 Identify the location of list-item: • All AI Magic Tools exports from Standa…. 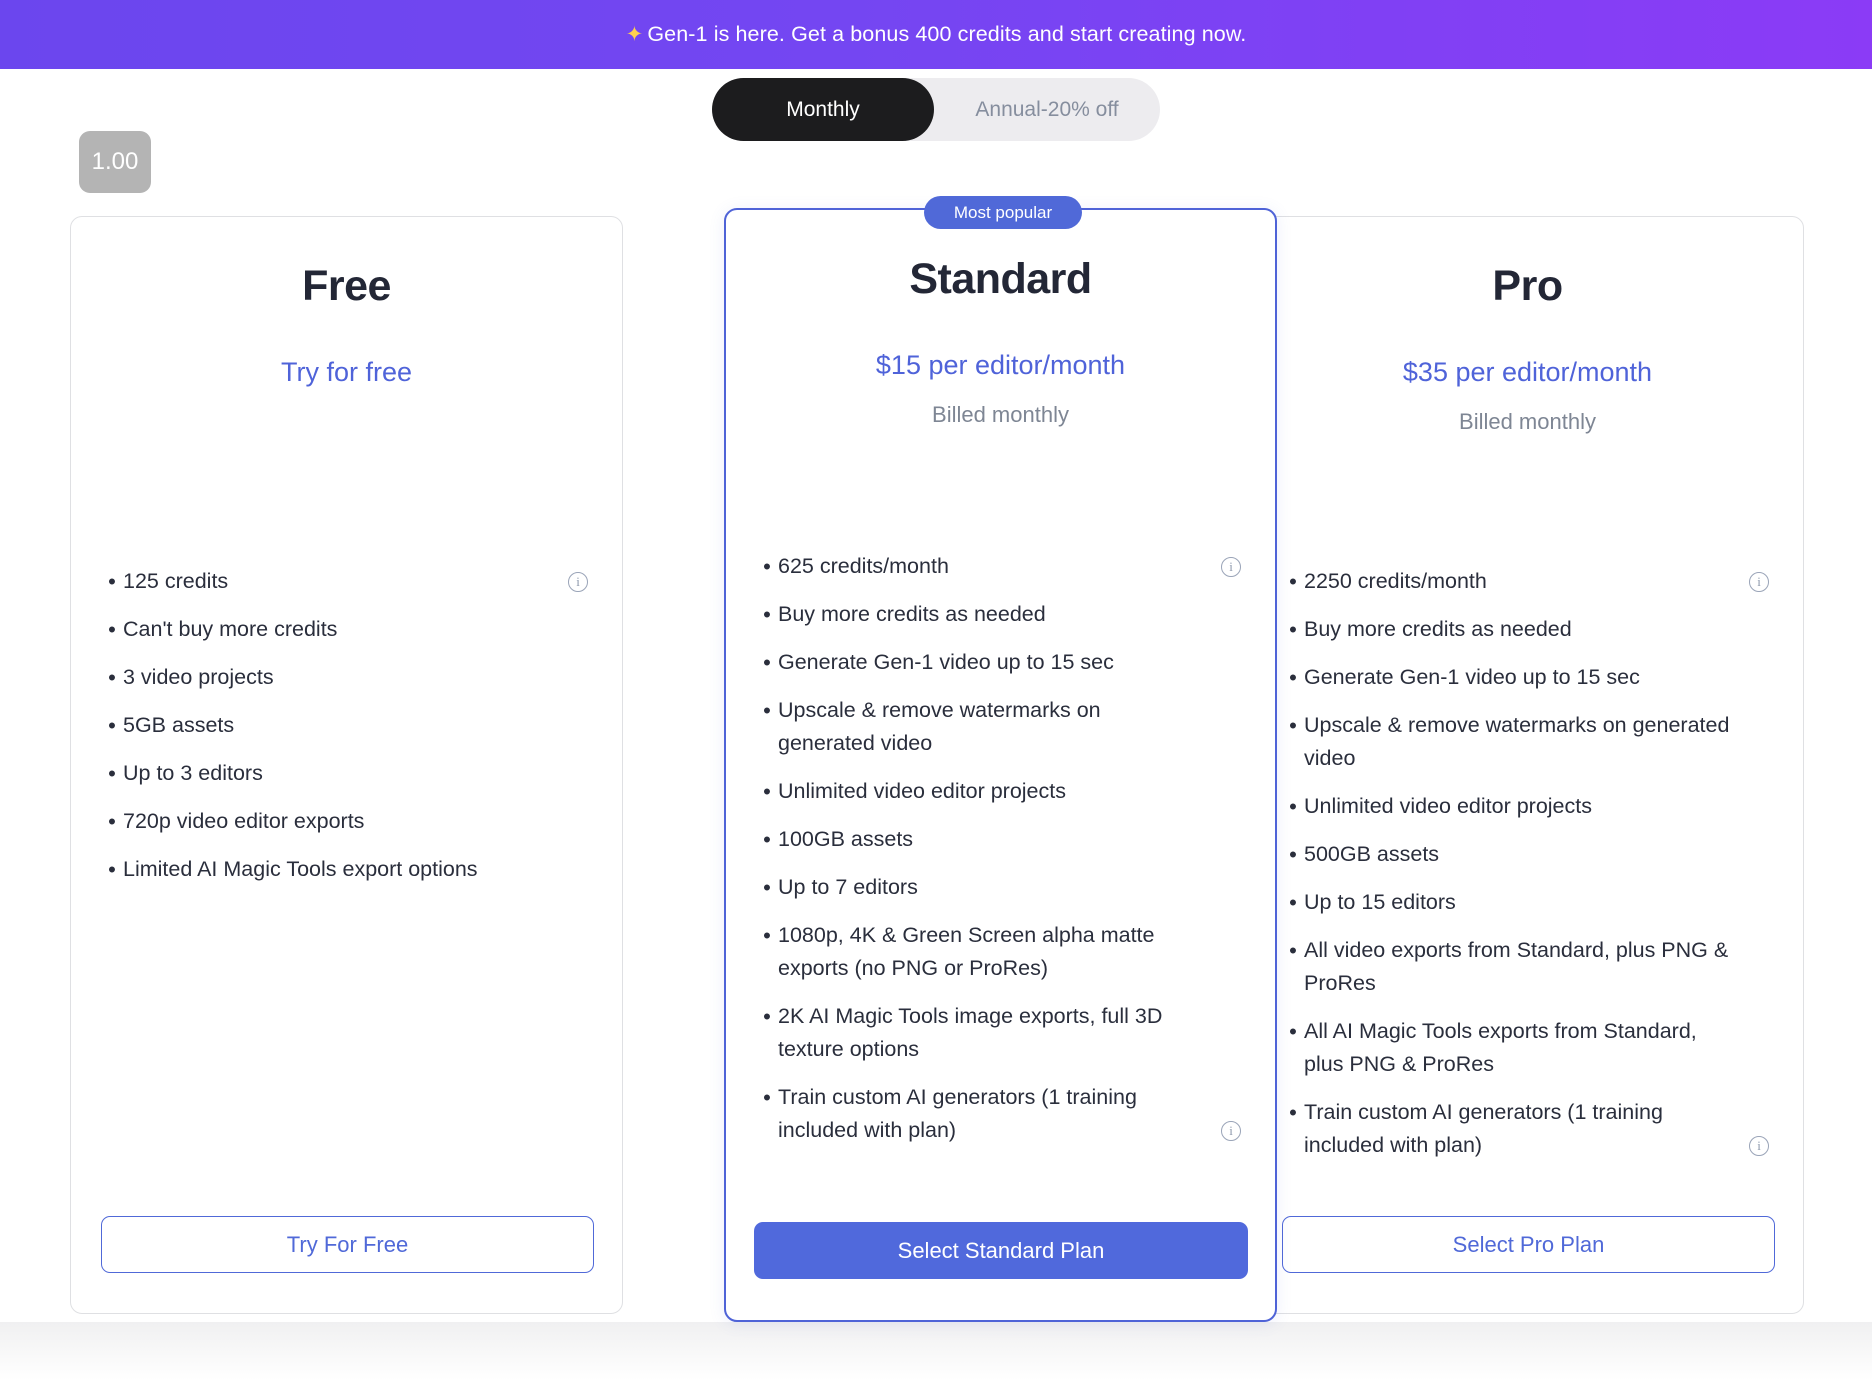
(1521, 1048).